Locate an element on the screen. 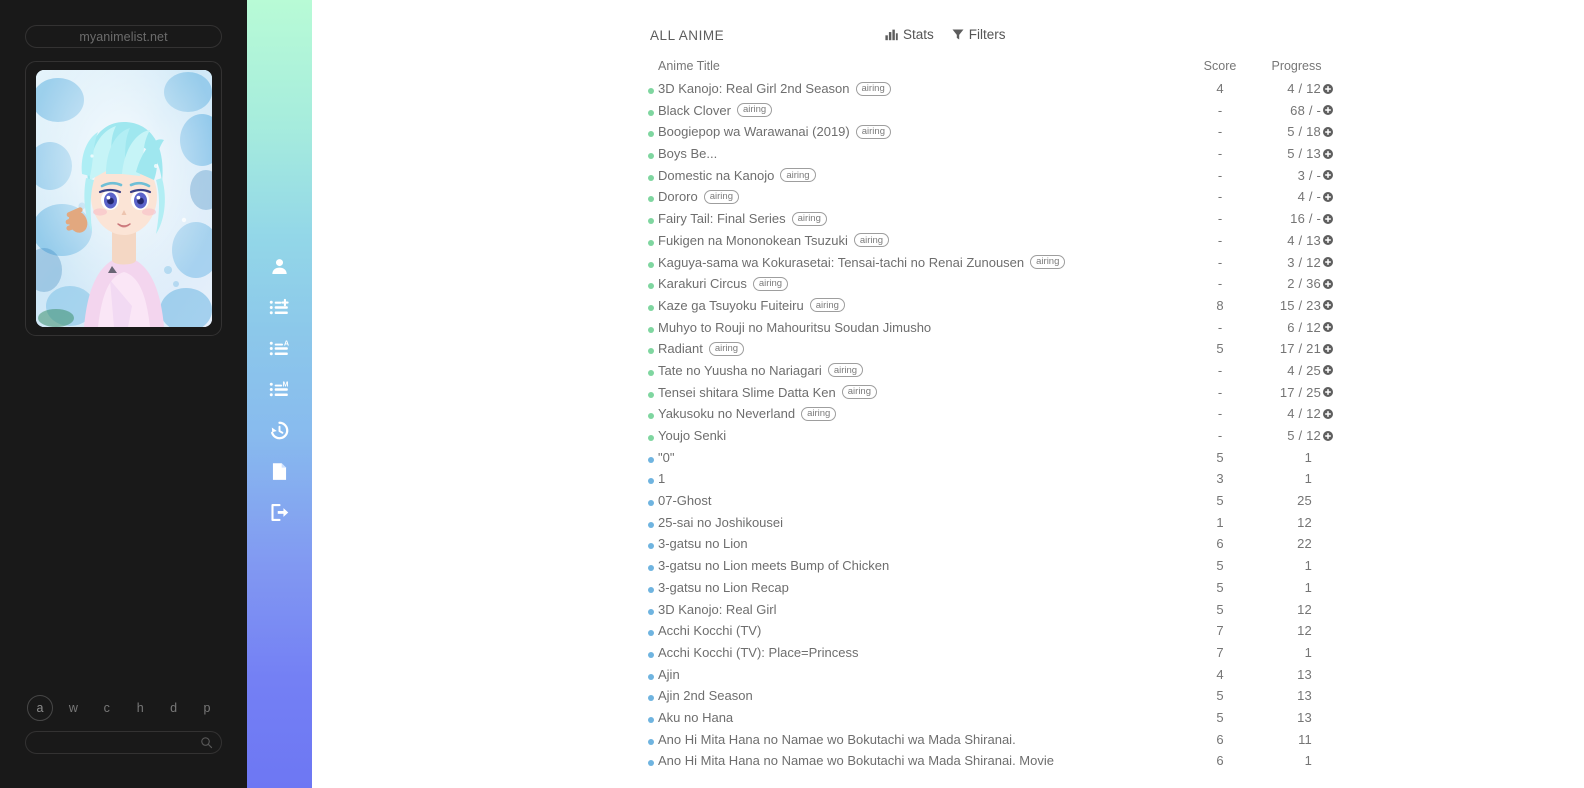  progress-cell: 3 / 12 is located at coordinates (1287, 262).